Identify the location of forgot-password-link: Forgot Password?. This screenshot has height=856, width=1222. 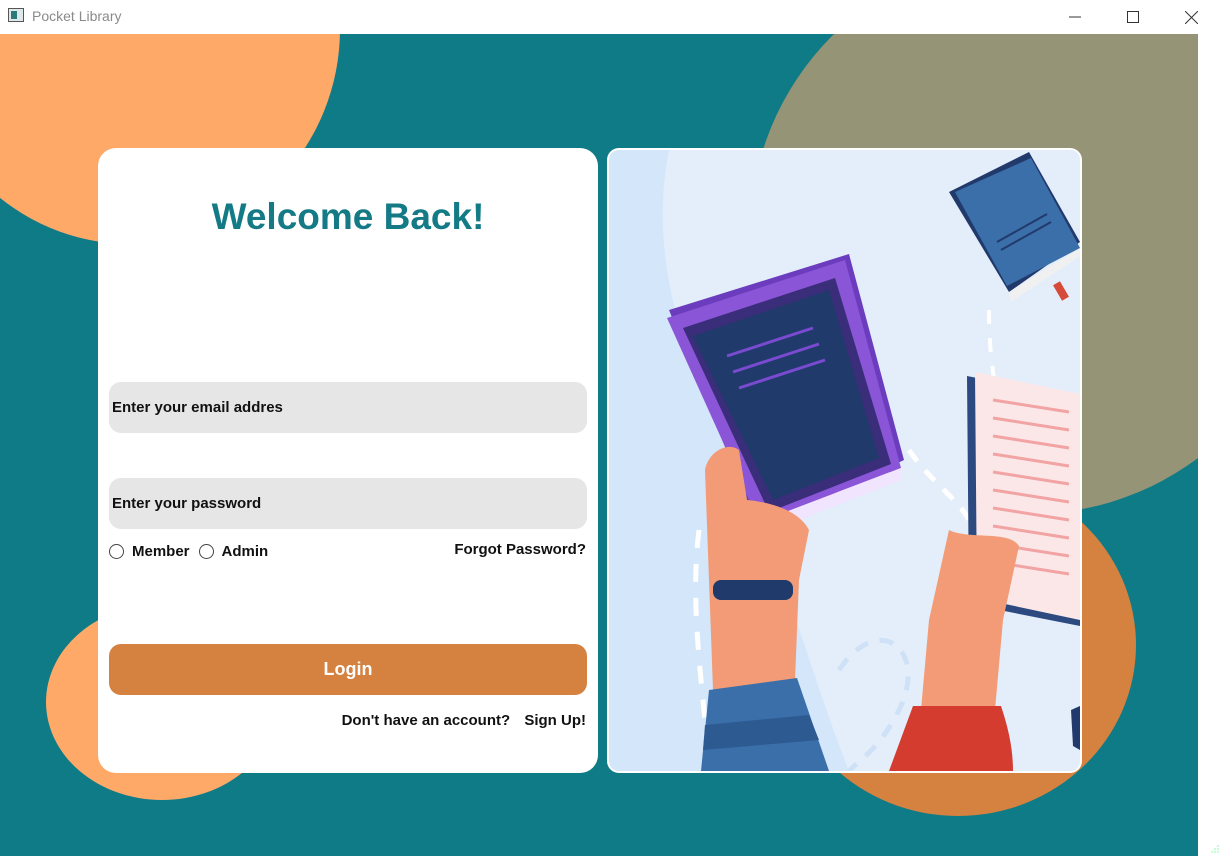
(520, 549).